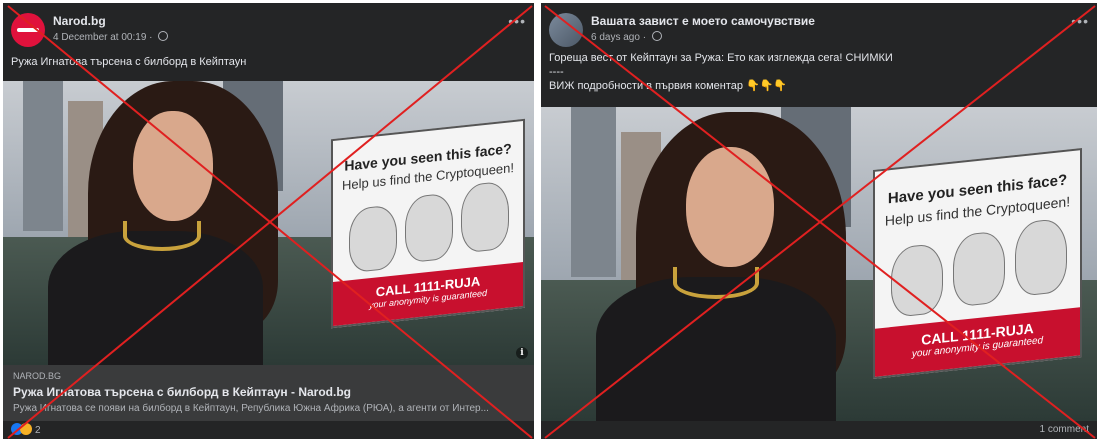 This screenshot has width=1100, height=442. What do you see at coordinates (668, 86) in the screenshot?
I see `caption-line: ВИЖ подробности в първия коментар 👇👇👇` at bounding box center [668, 86].